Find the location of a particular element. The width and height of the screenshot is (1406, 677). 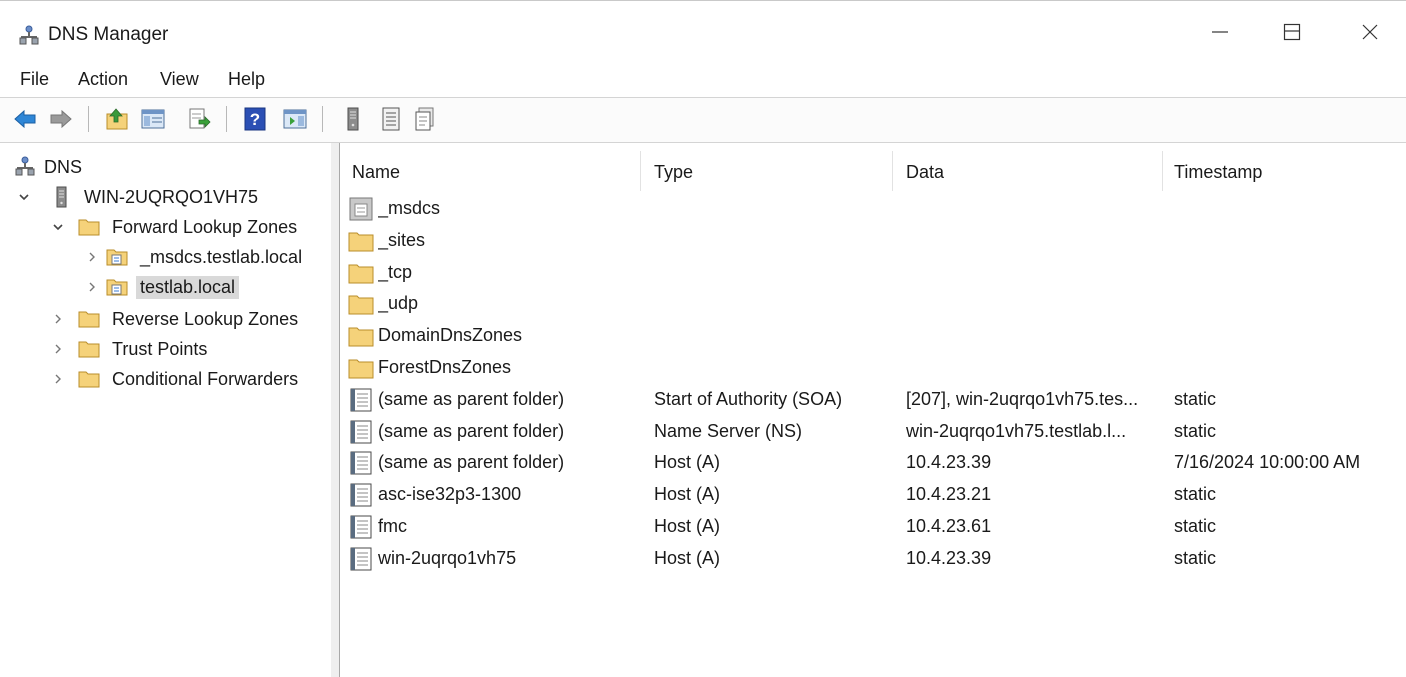

tree-node-testlab-zone: testlab.local is located at coordinates (162, 287).